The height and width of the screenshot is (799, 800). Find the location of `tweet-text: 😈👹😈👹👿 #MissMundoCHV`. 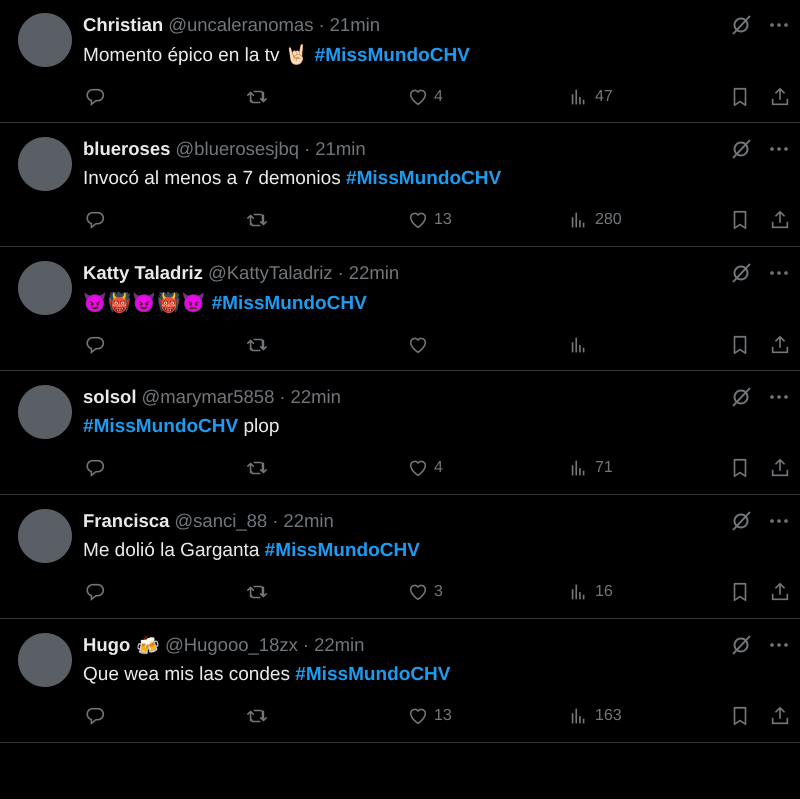

tweet-text: 😈👹😈👹👿 #MissMundoCHV is located at coordinates (225, 303).